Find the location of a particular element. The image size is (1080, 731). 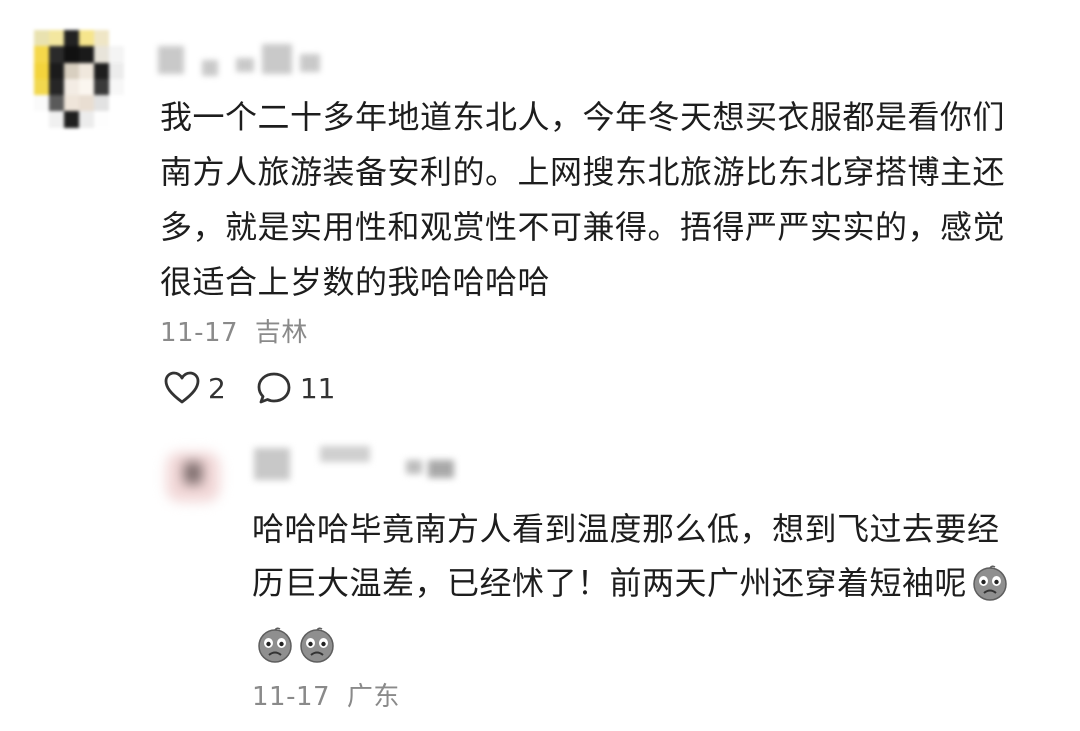

reply-count: 11 is located at coordinates (317, 388).